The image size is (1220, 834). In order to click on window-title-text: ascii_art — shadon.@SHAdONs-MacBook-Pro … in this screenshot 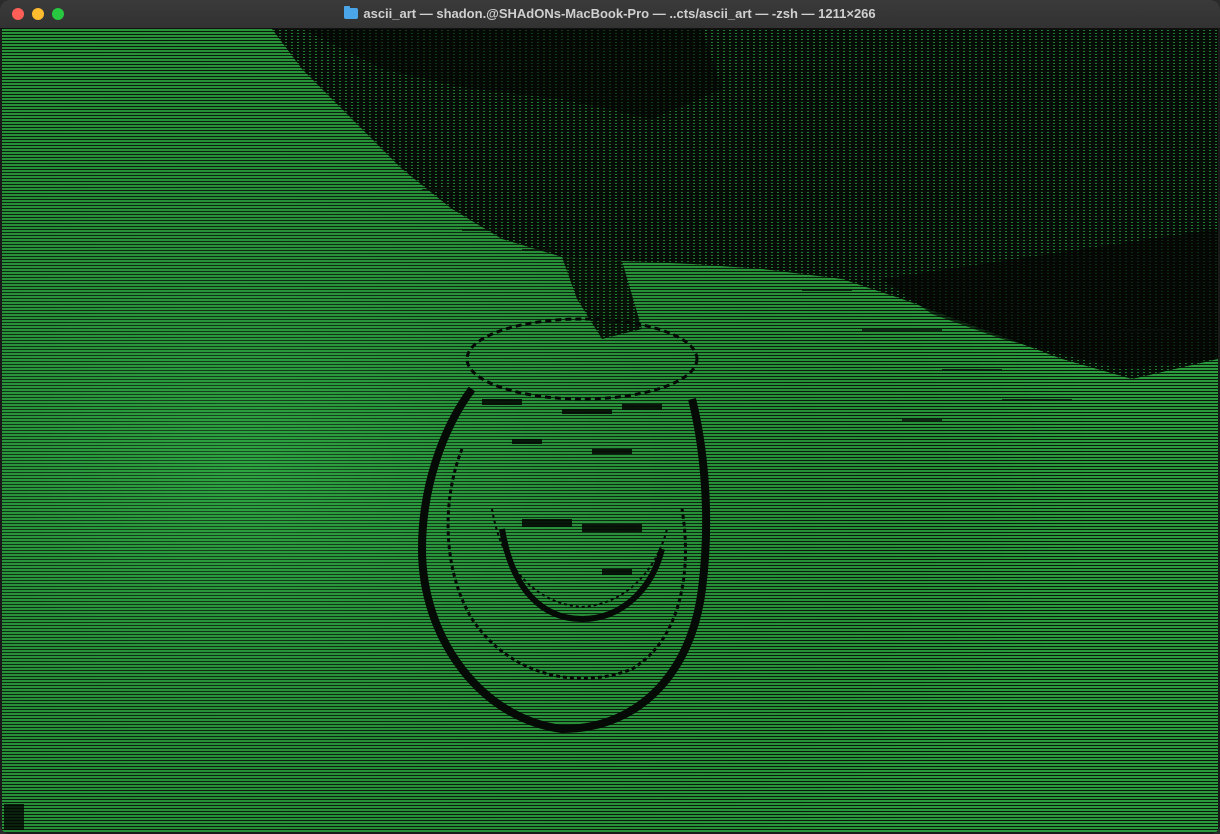, I will do `click(619, 13)`.